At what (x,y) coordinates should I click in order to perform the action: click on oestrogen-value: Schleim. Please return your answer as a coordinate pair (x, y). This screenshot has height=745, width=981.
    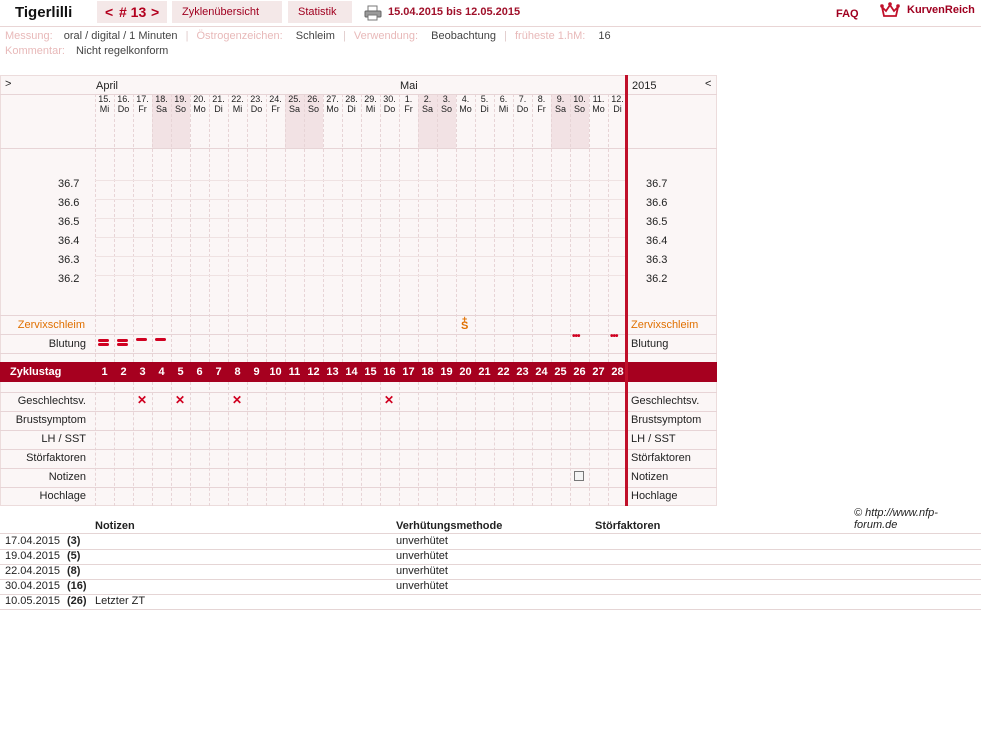
    Looking at the image, I should click on (315, 36).